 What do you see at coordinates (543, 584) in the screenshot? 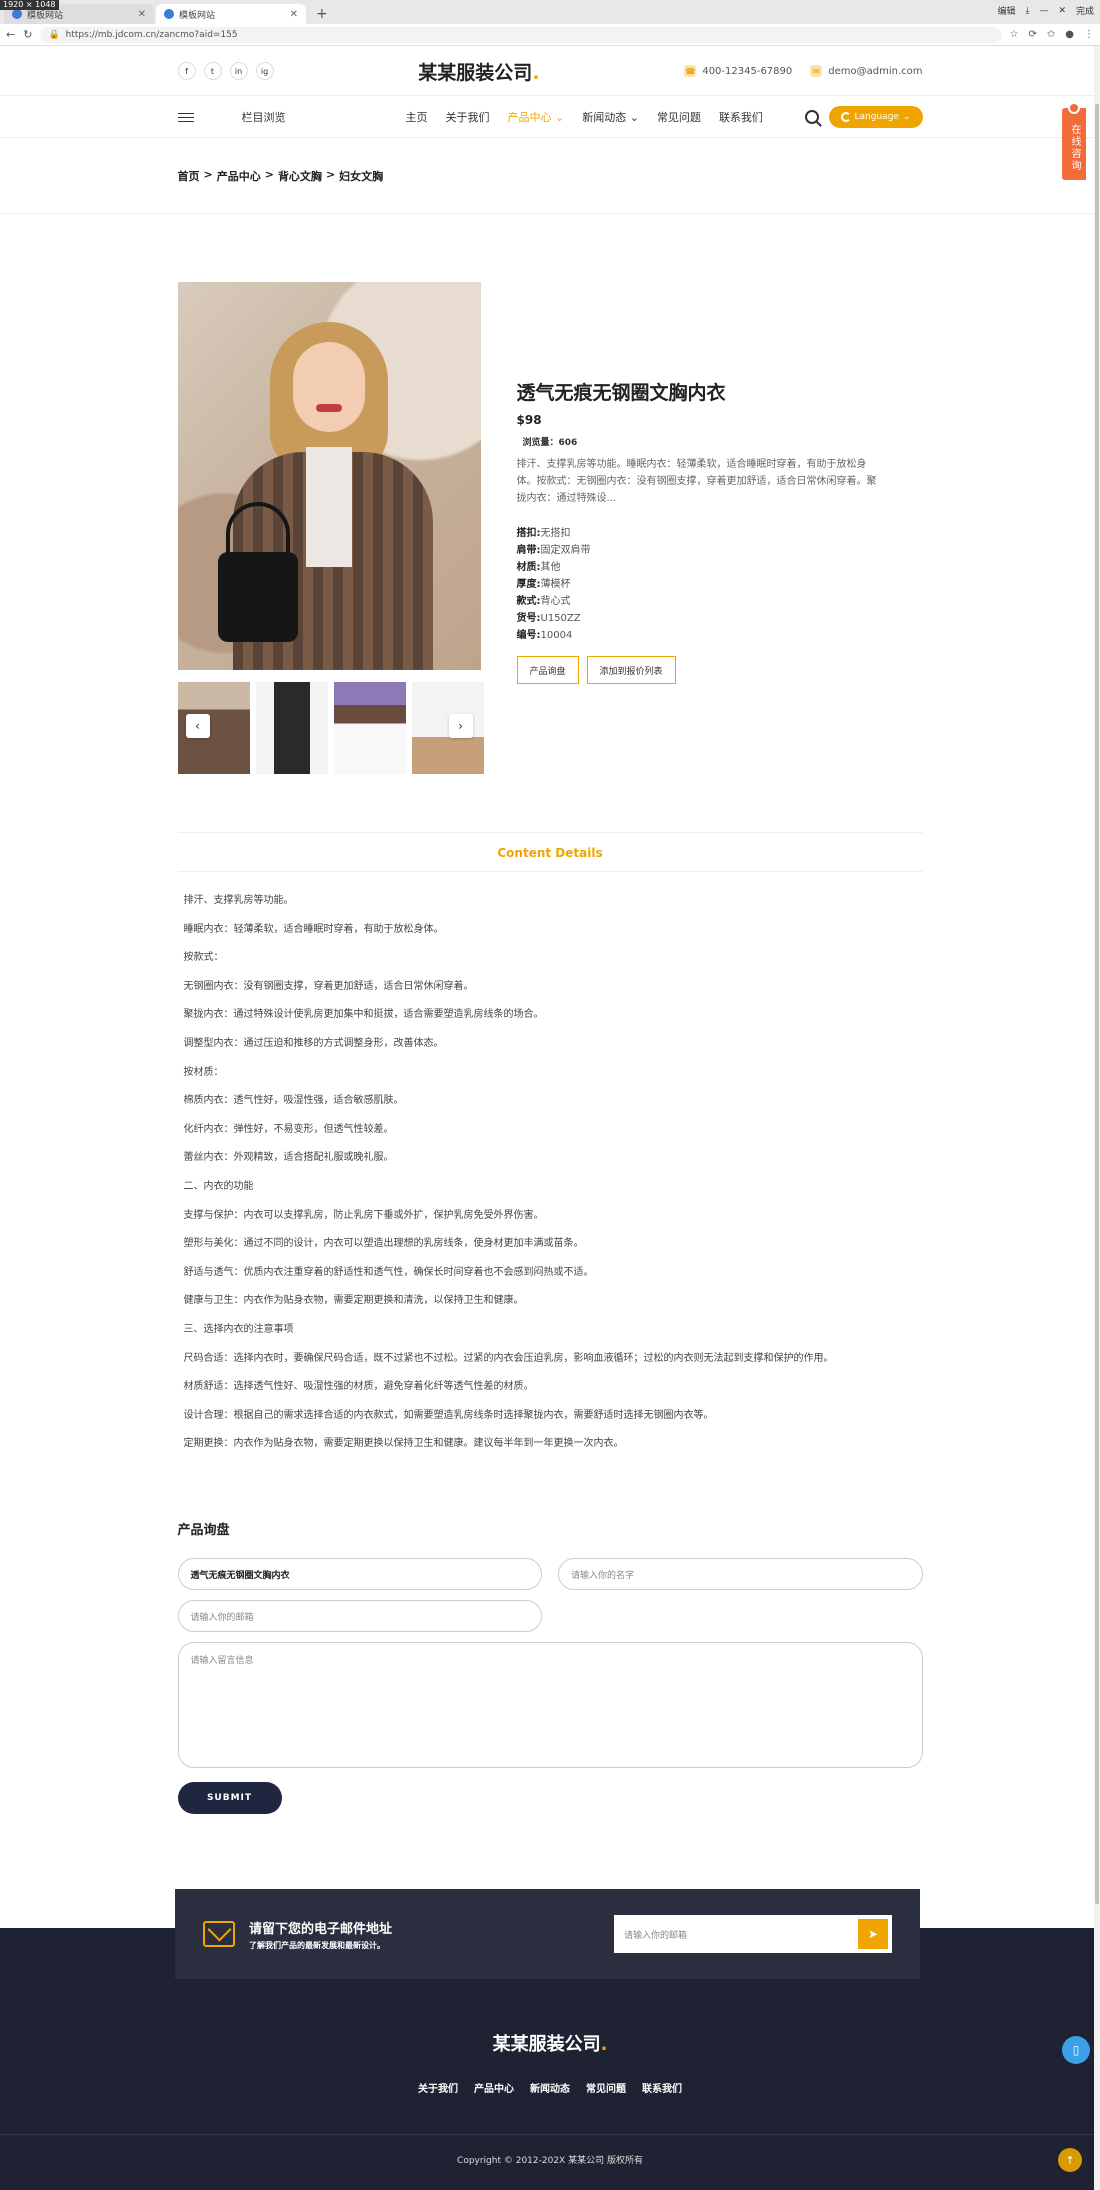
I see `attribute-row: 厚度:薄模杯` at bounding box center [543, 584].